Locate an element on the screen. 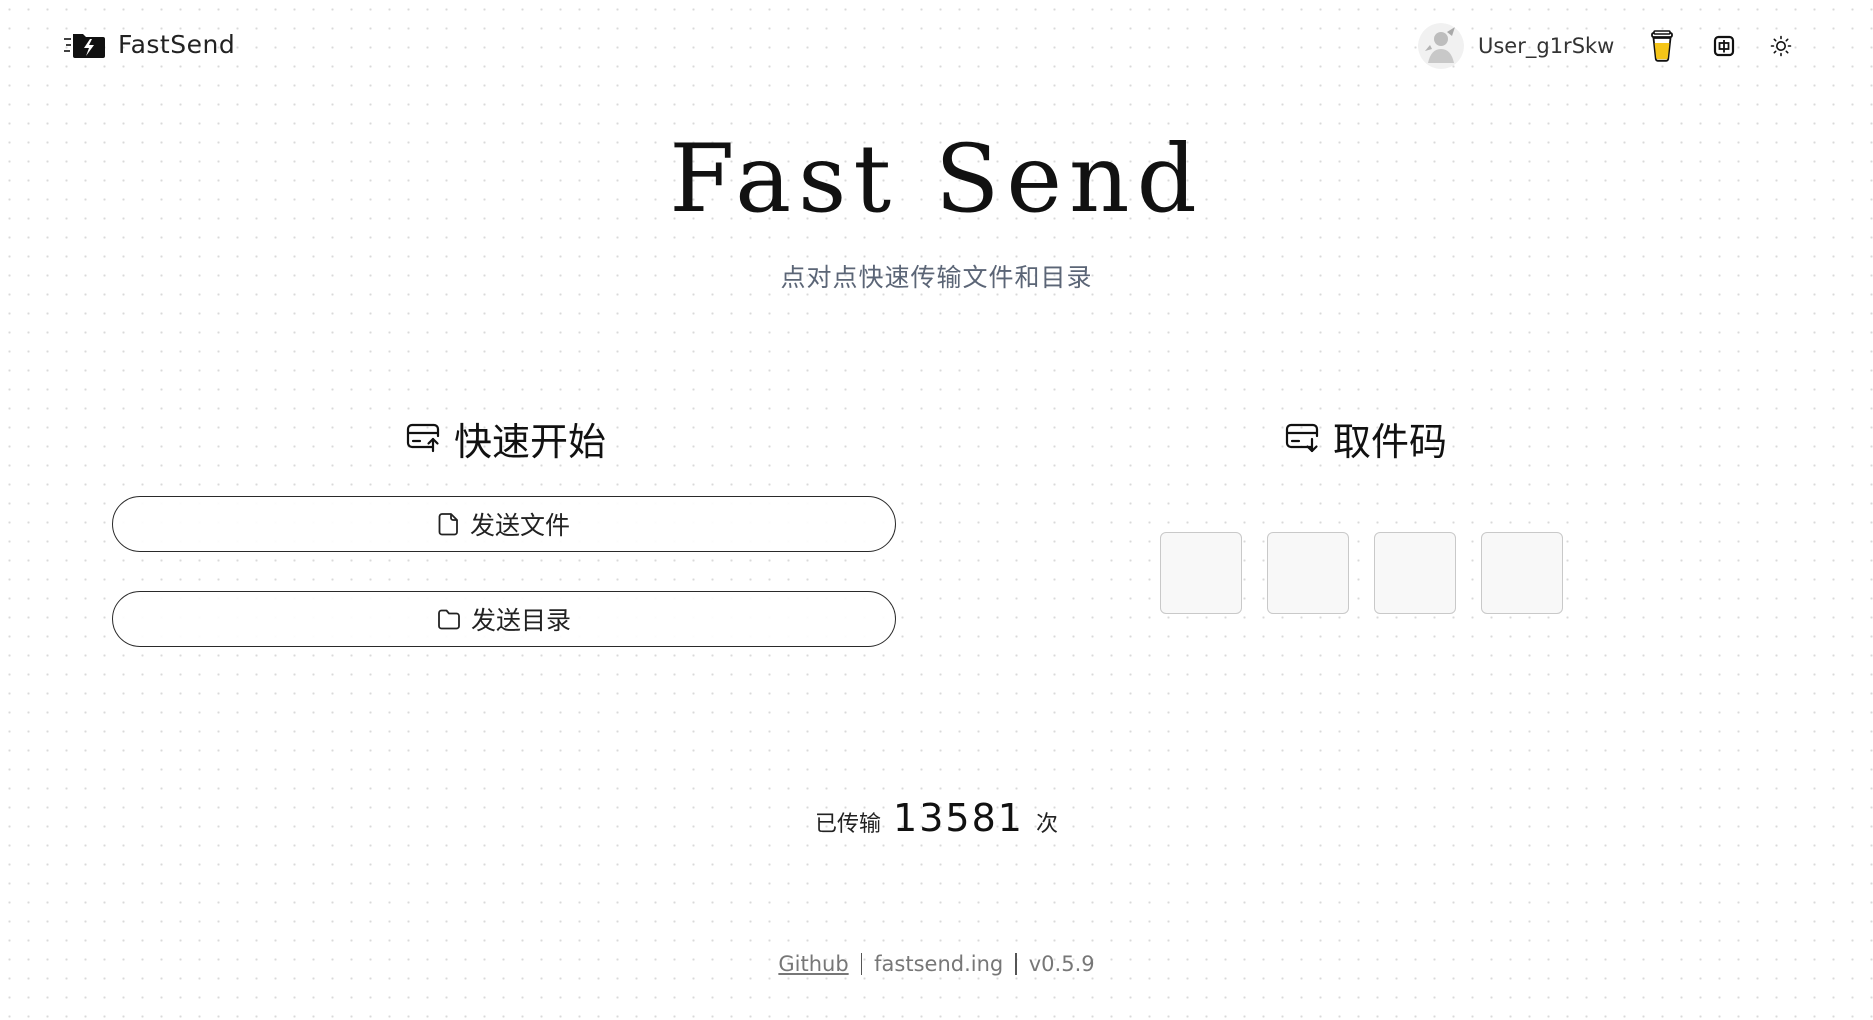 The height and width of the screenshot is (1020, 1873). send-file-button: 发送文件 is located at coordinates (504, 524).